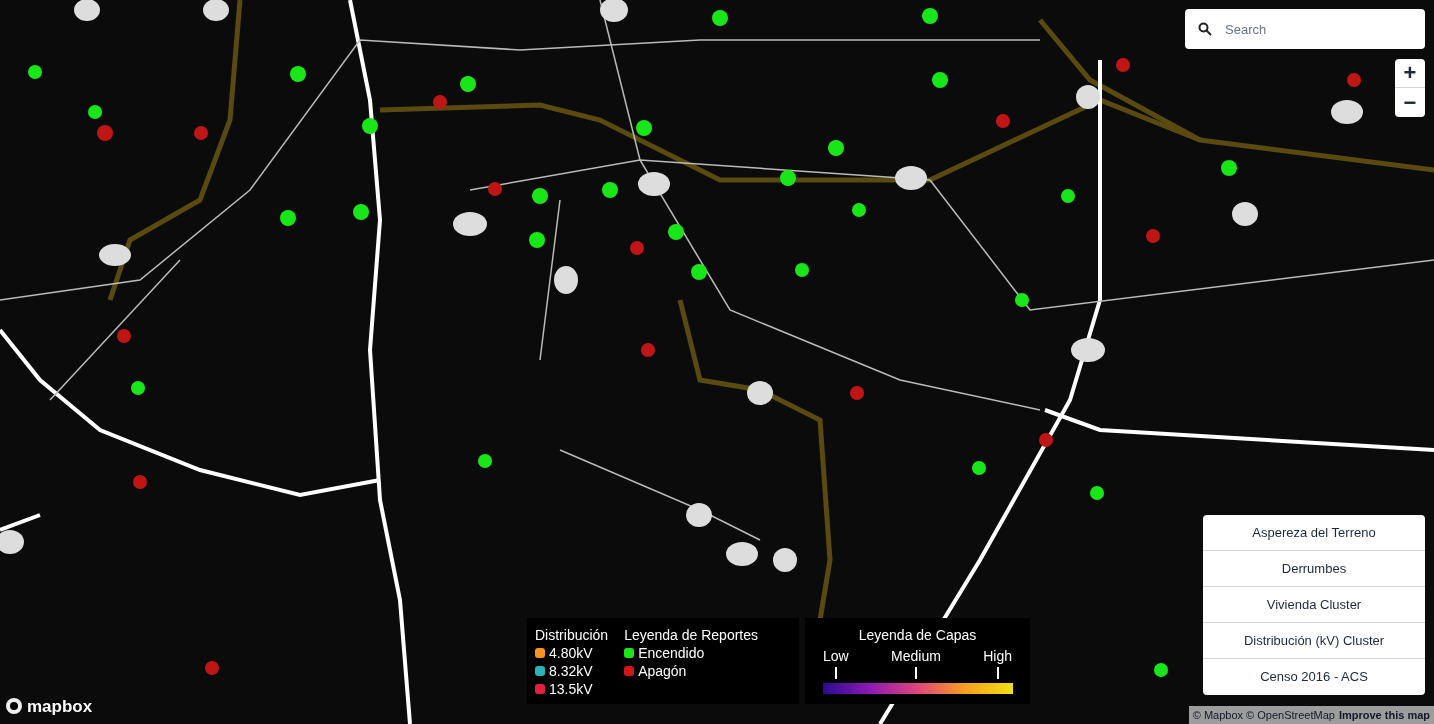 The image size is (1434, 724). I want to click on layer-button: Distribución (kV) Cluster, so click(1314, 641).